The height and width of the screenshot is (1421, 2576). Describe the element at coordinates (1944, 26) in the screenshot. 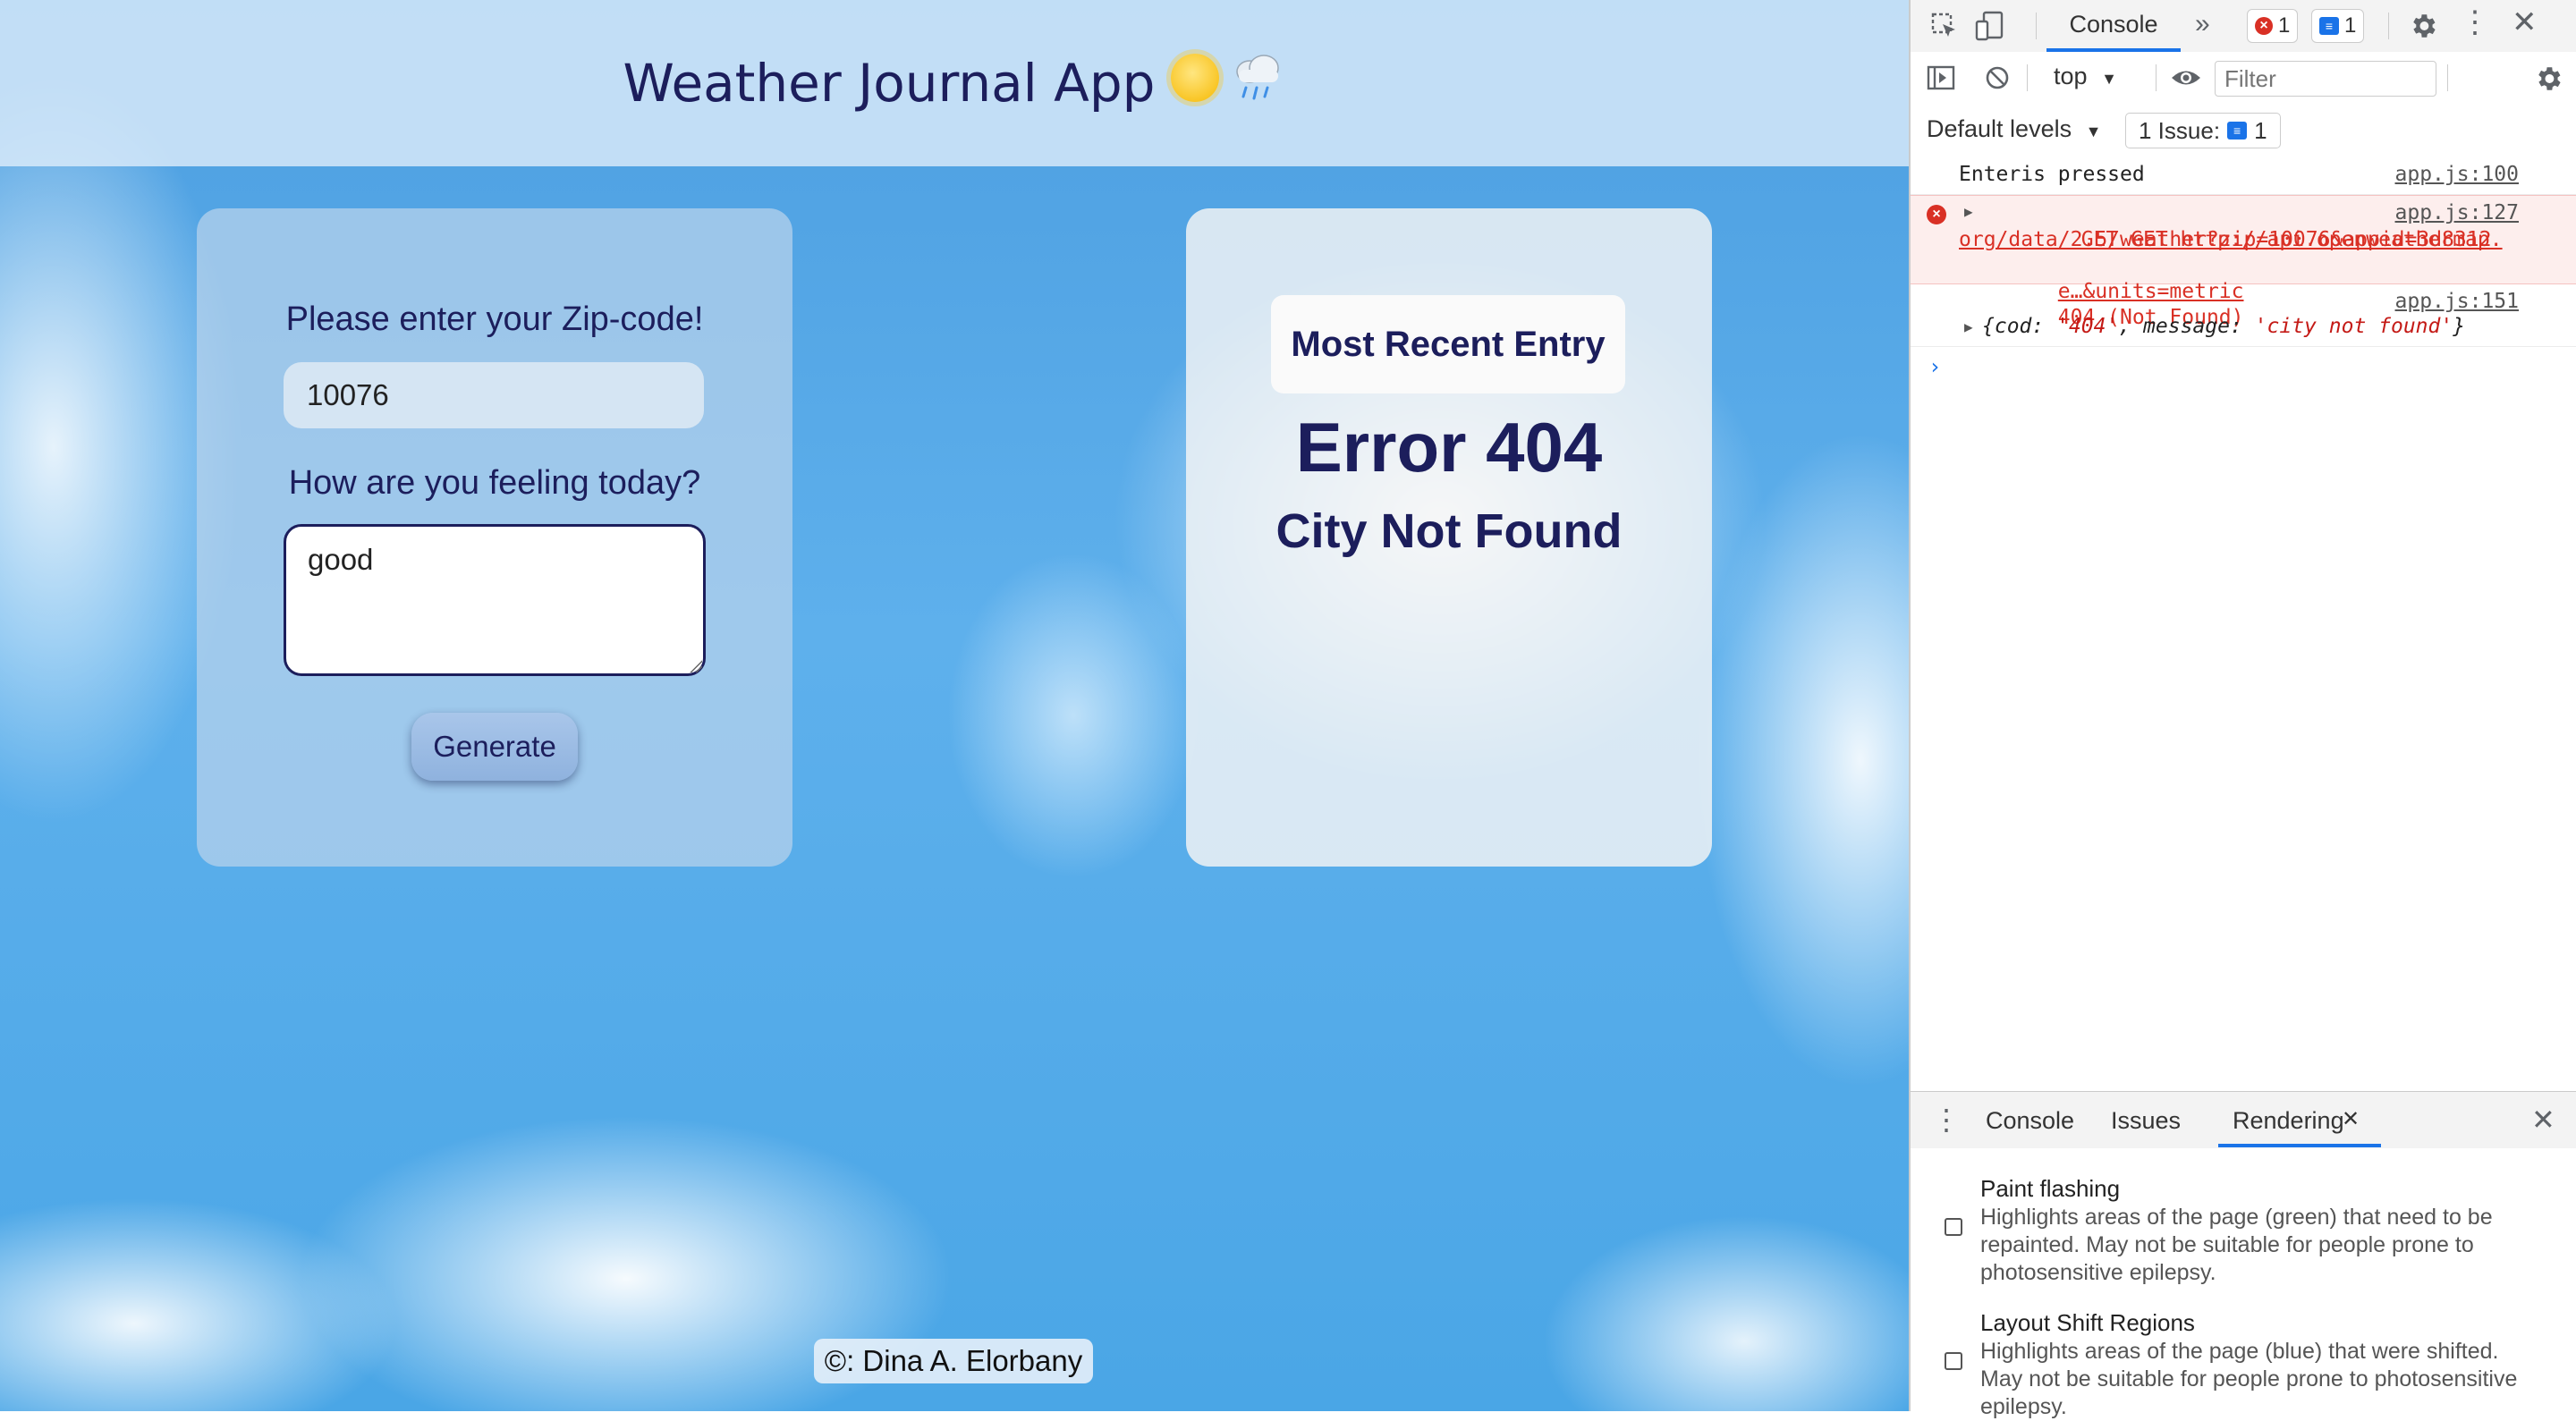

I see `inspect-element-icon` at that location.